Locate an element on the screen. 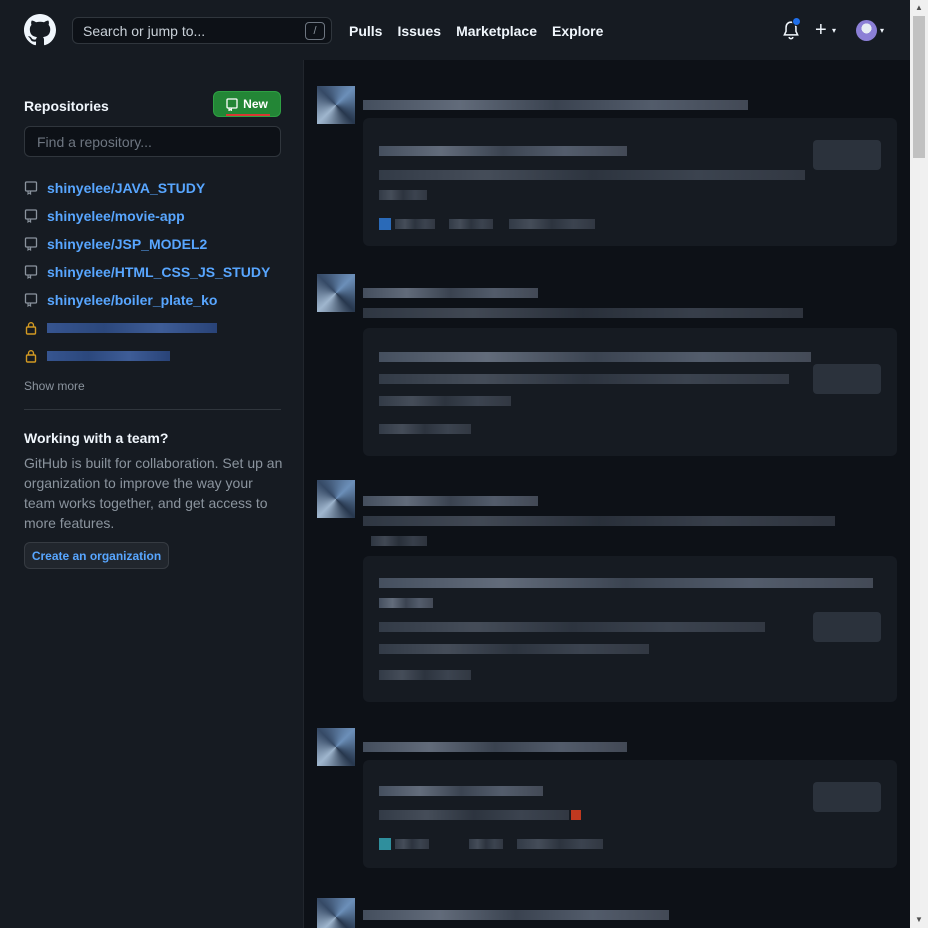  create-organization-button: Create an organization is located at coordinates (96, 555).